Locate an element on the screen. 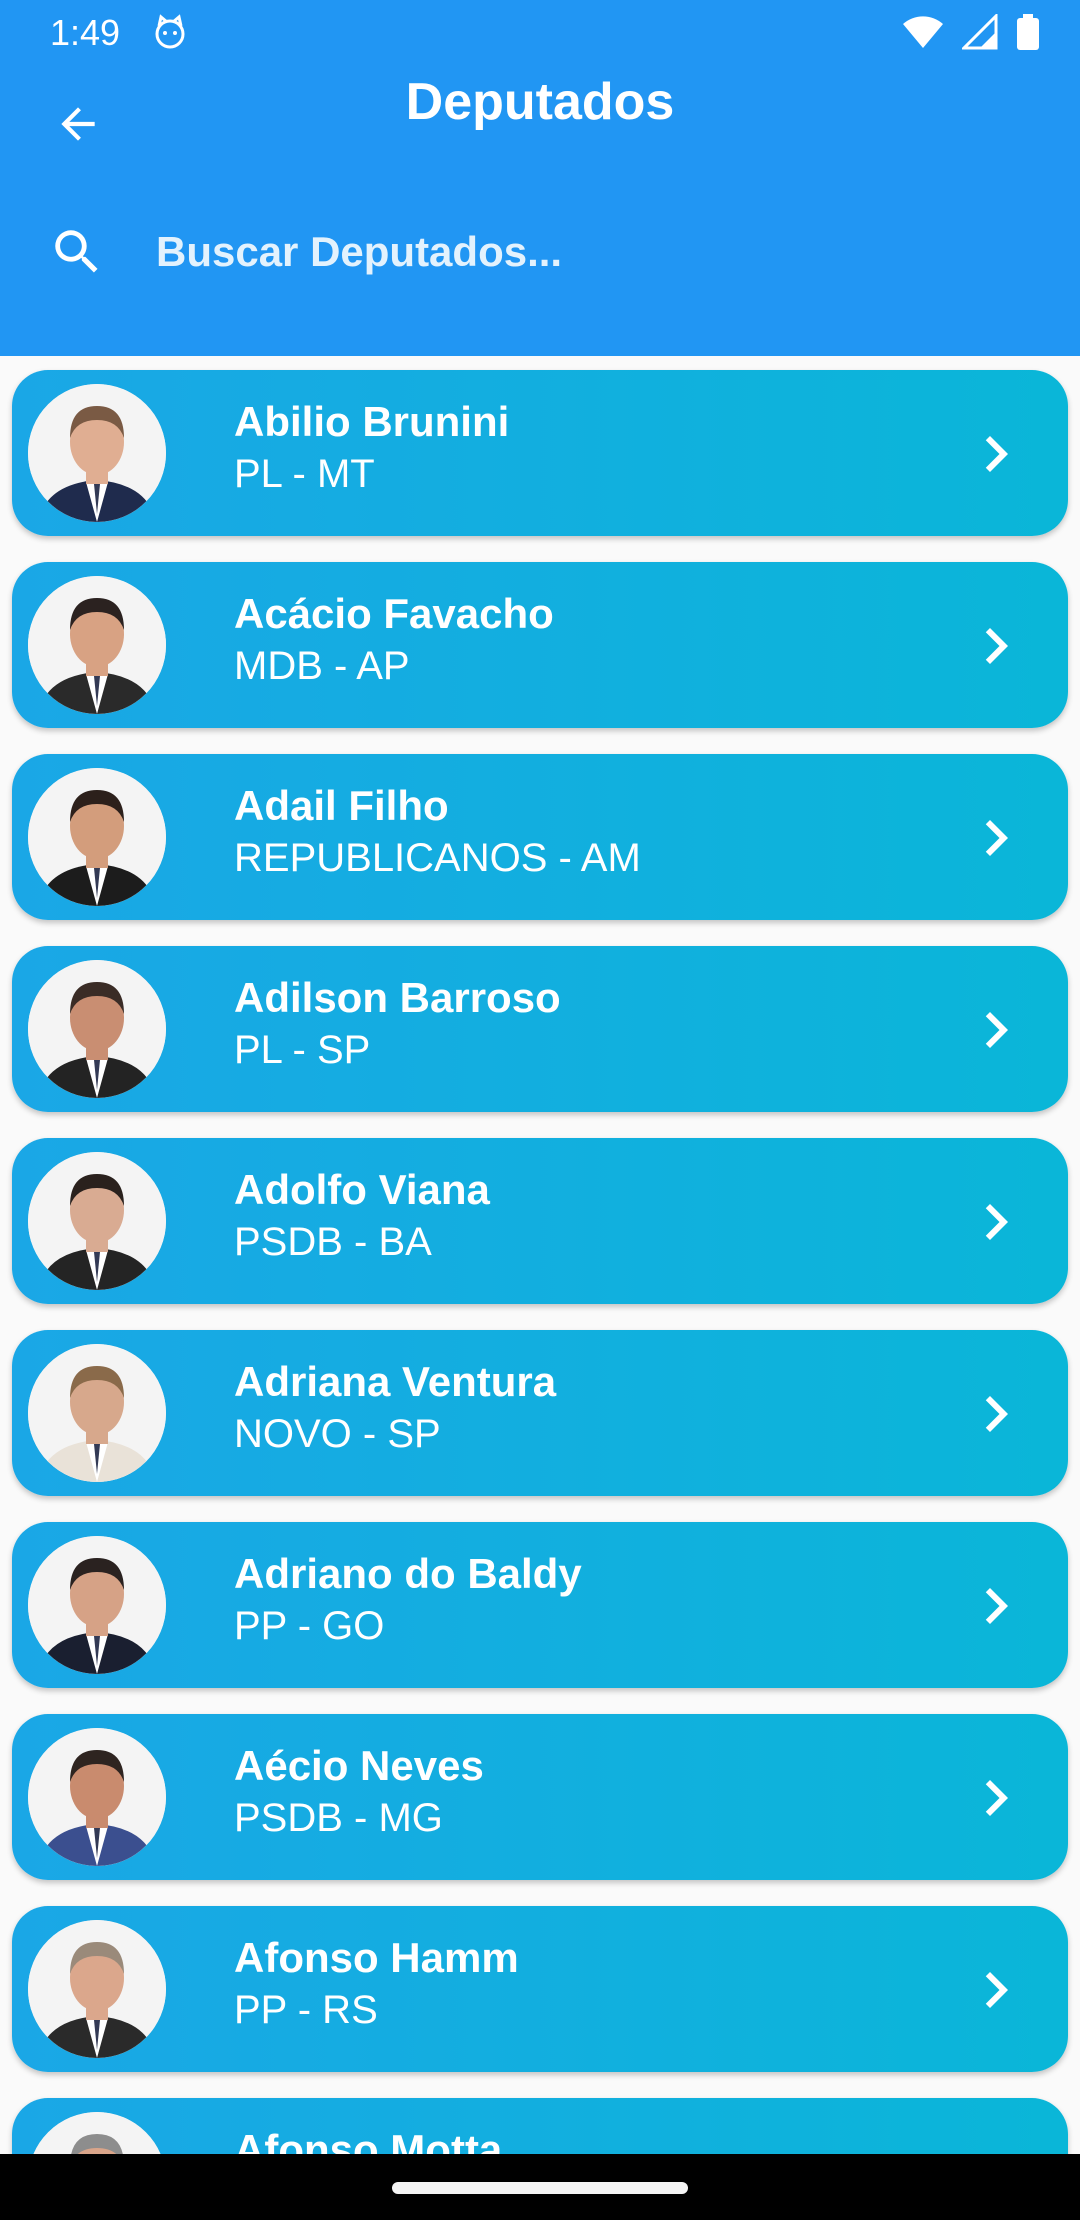  deputy-list-item: Adail Filho REPUBLICANOS - AM is located at coordinates (540, 837).